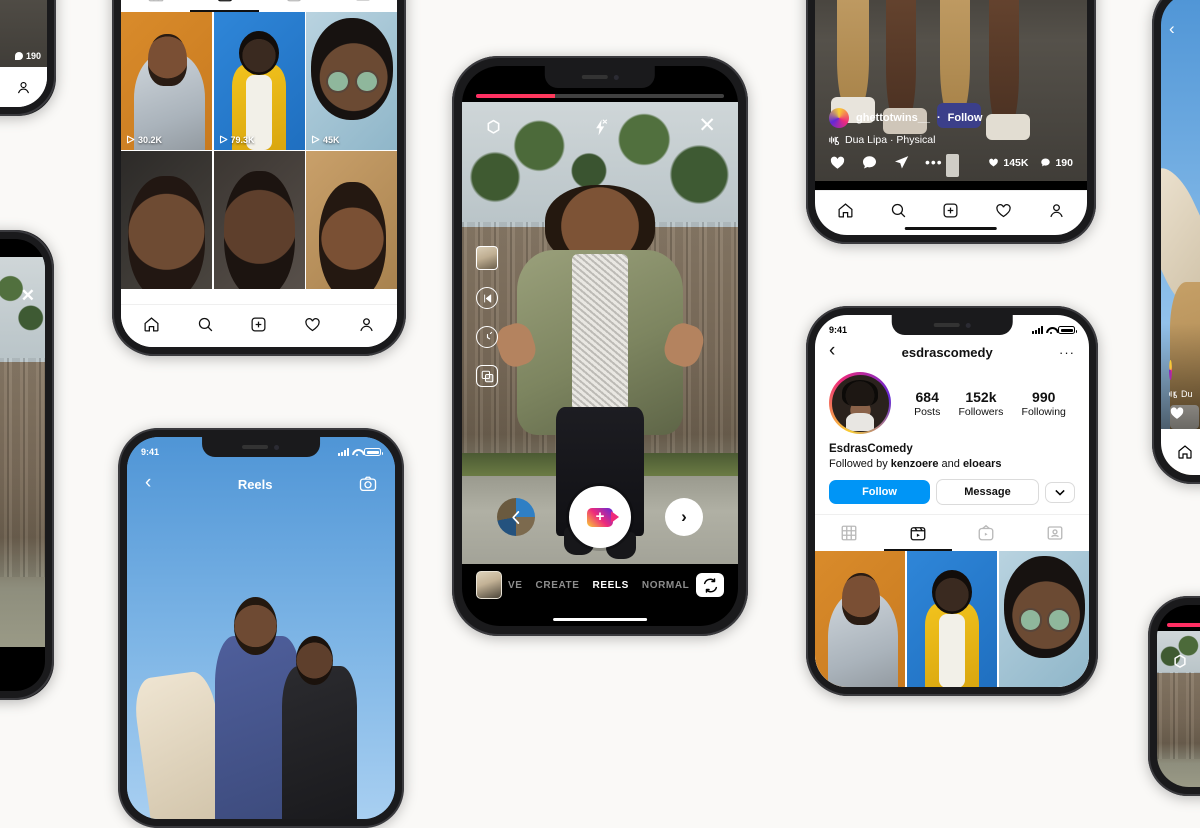 The width and height of the screenshot is (1200, 828). What do you see at coordinates (237, 140) in the screenshot?
I see `view-count: 79.3K` at bounding box center [237, 140].